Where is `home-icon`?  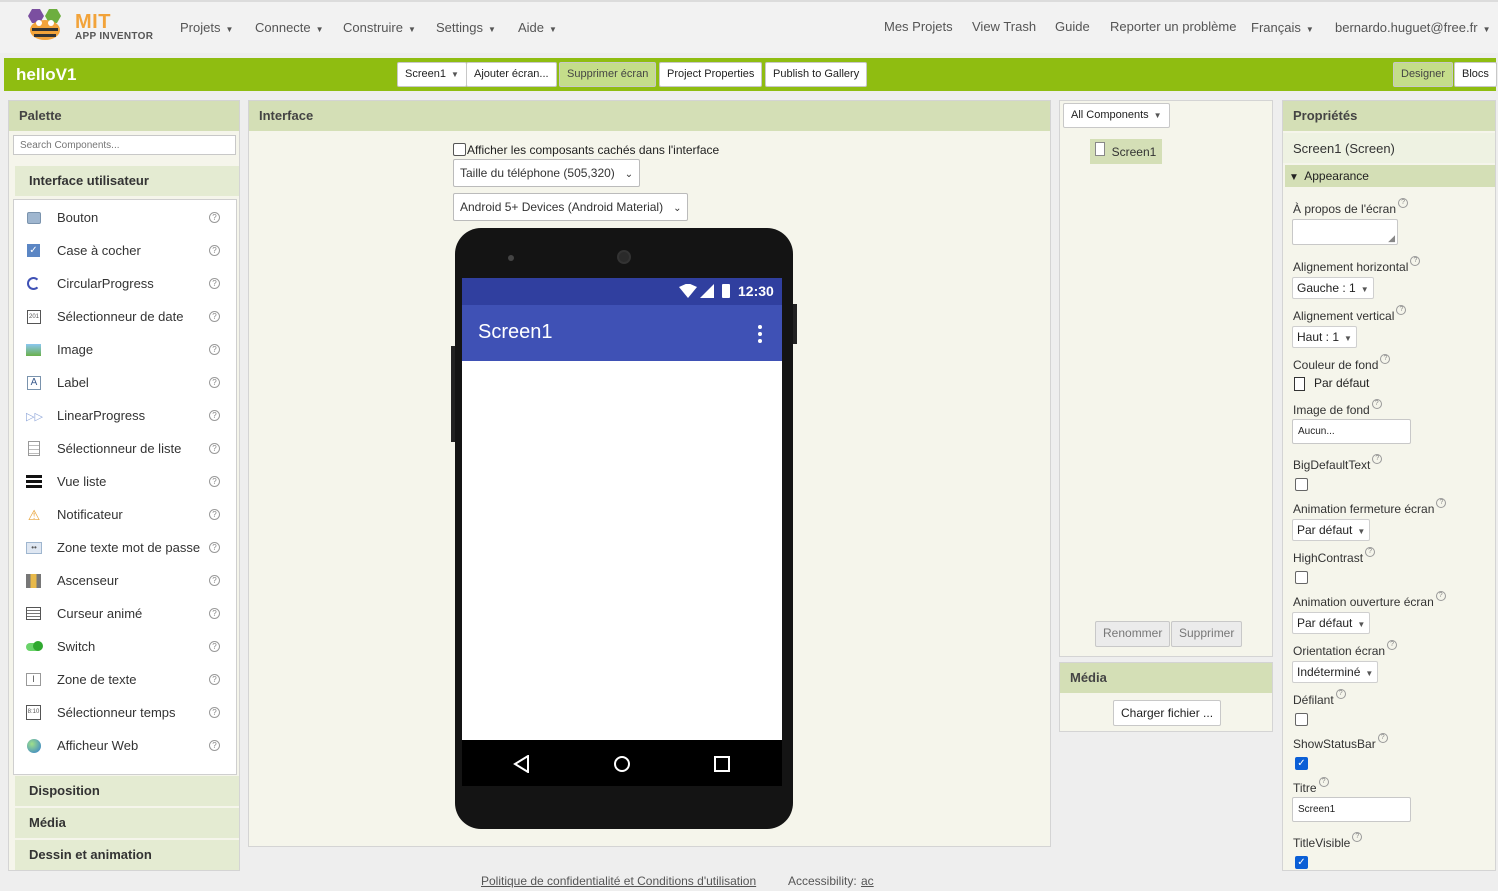 home-icon is located at coordinates (622, 764).